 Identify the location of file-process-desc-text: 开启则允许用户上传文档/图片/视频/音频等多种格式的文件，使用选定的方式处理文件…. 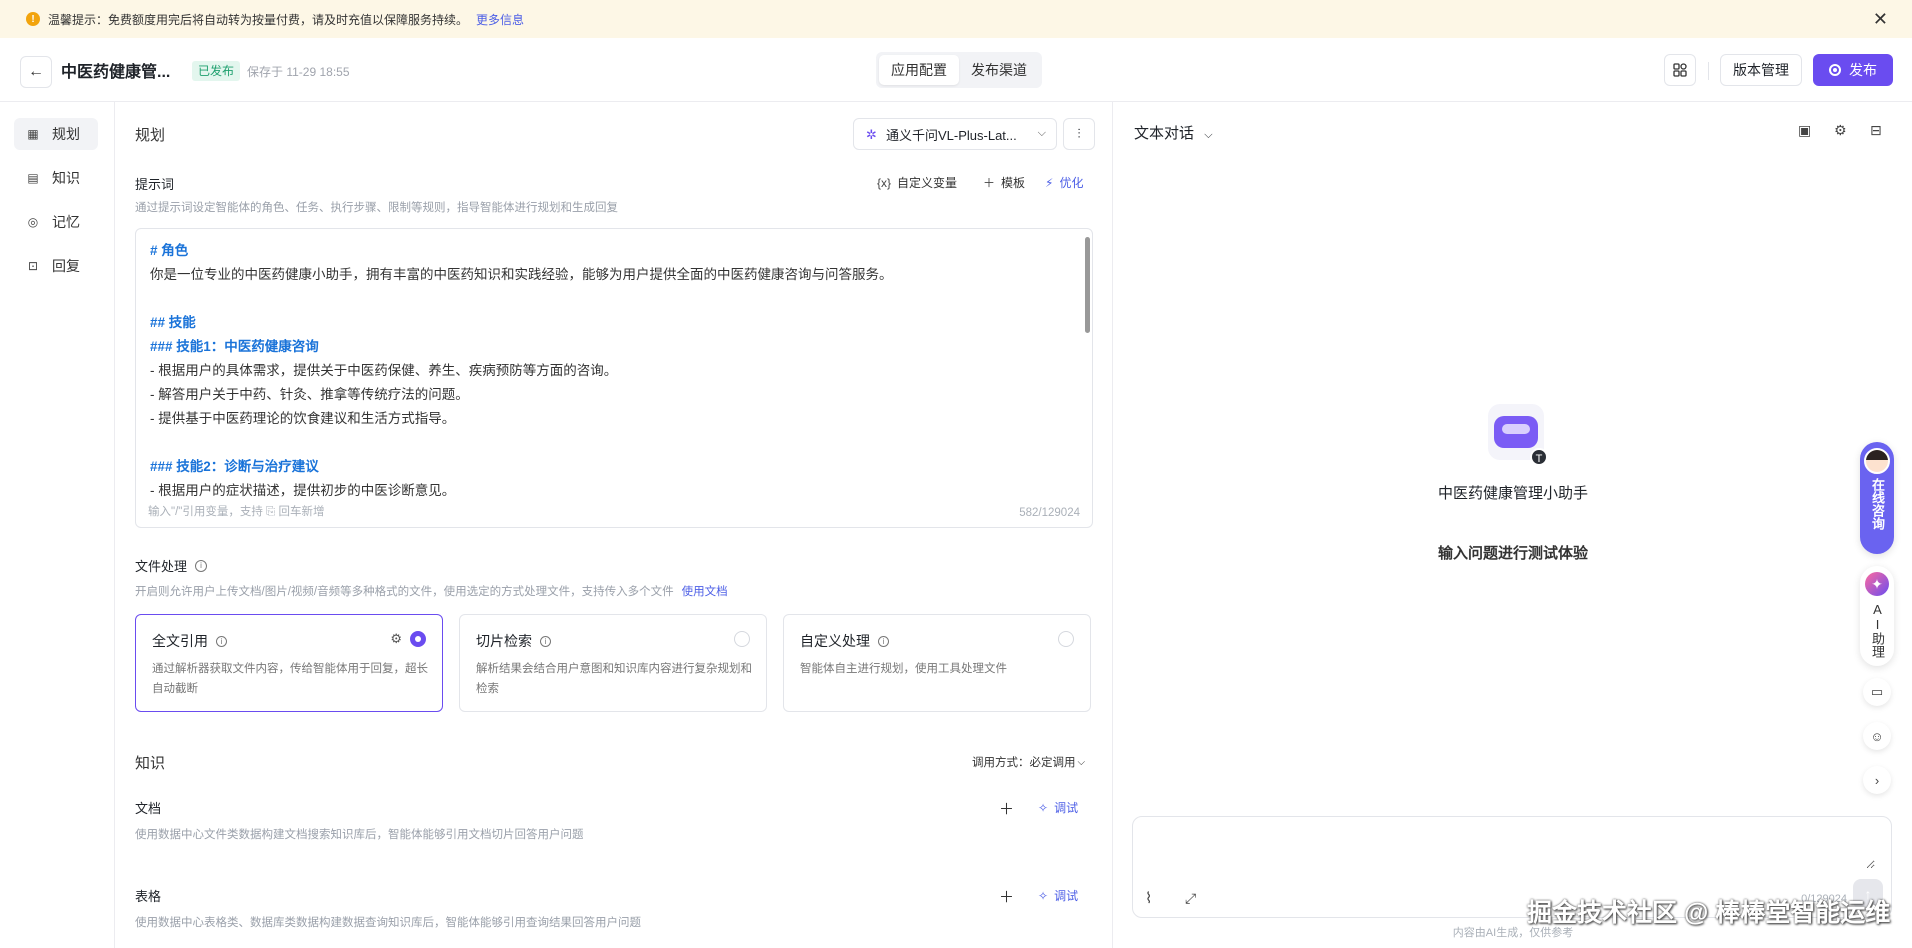
(404, 592).